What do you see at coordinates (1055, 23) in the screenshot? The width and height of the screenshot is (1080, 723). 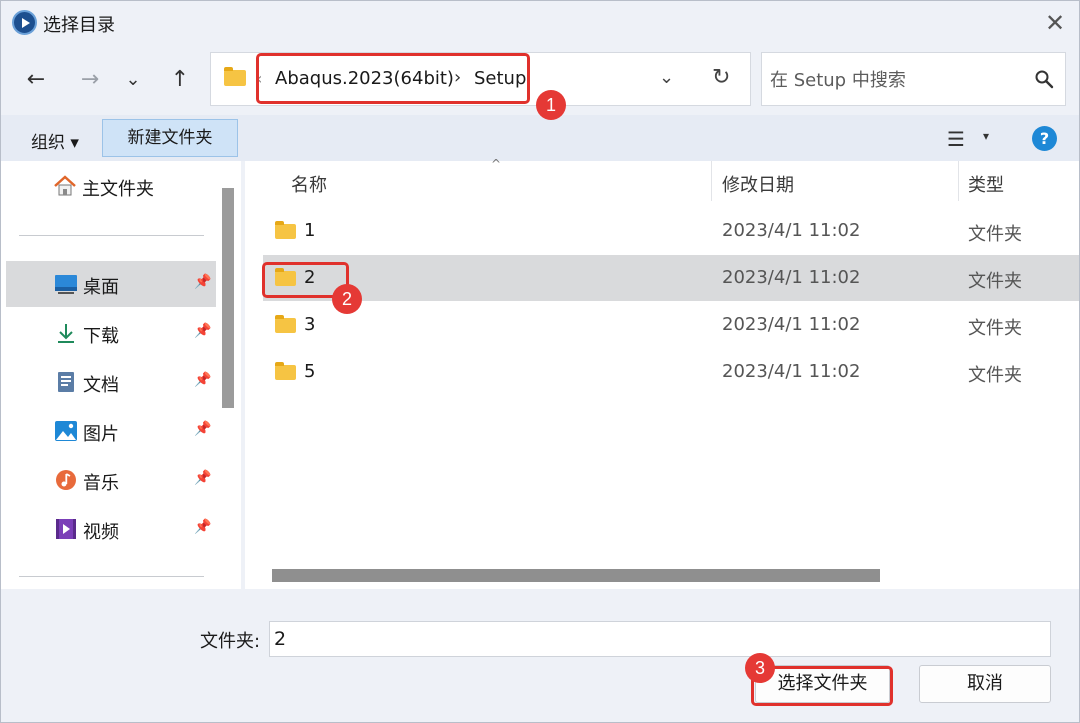 I see `close-icon: ✕` at bounding box center [1055, 23].